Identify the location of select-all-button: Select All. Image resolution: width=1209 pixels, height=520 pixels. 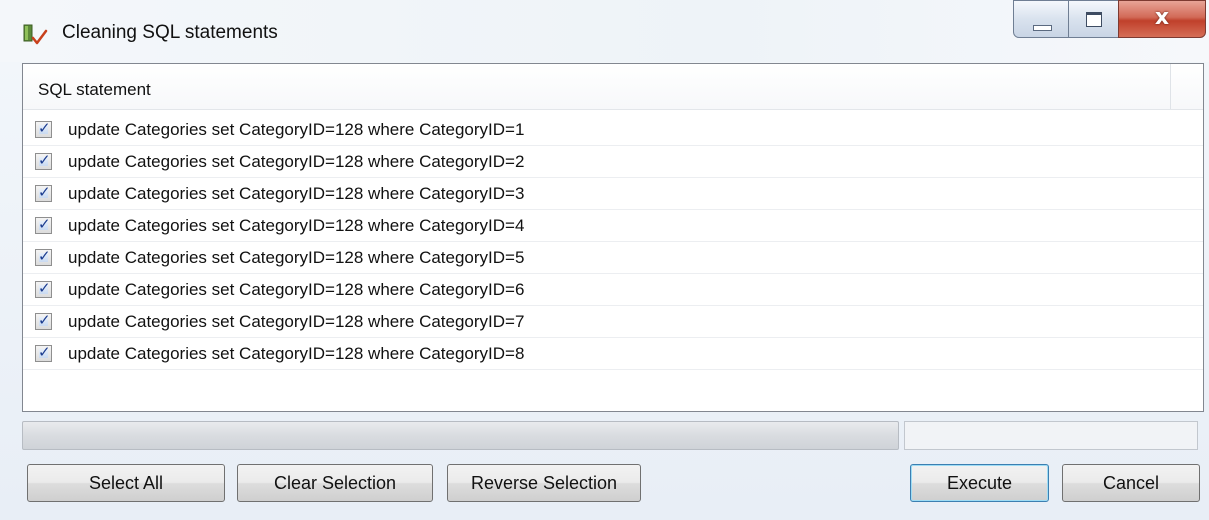
(126, 483).